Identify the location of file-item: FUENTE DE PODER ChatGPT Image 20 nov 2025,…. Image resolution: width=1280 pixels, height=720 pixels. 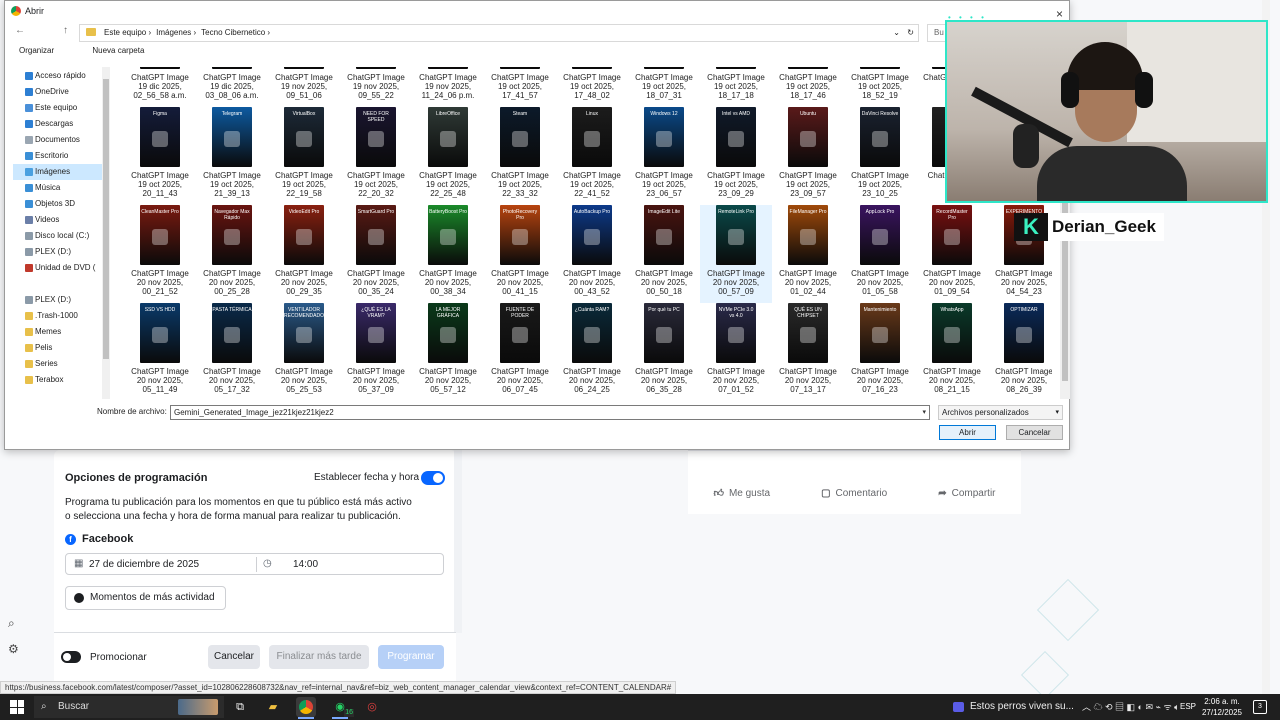
(520, 351).